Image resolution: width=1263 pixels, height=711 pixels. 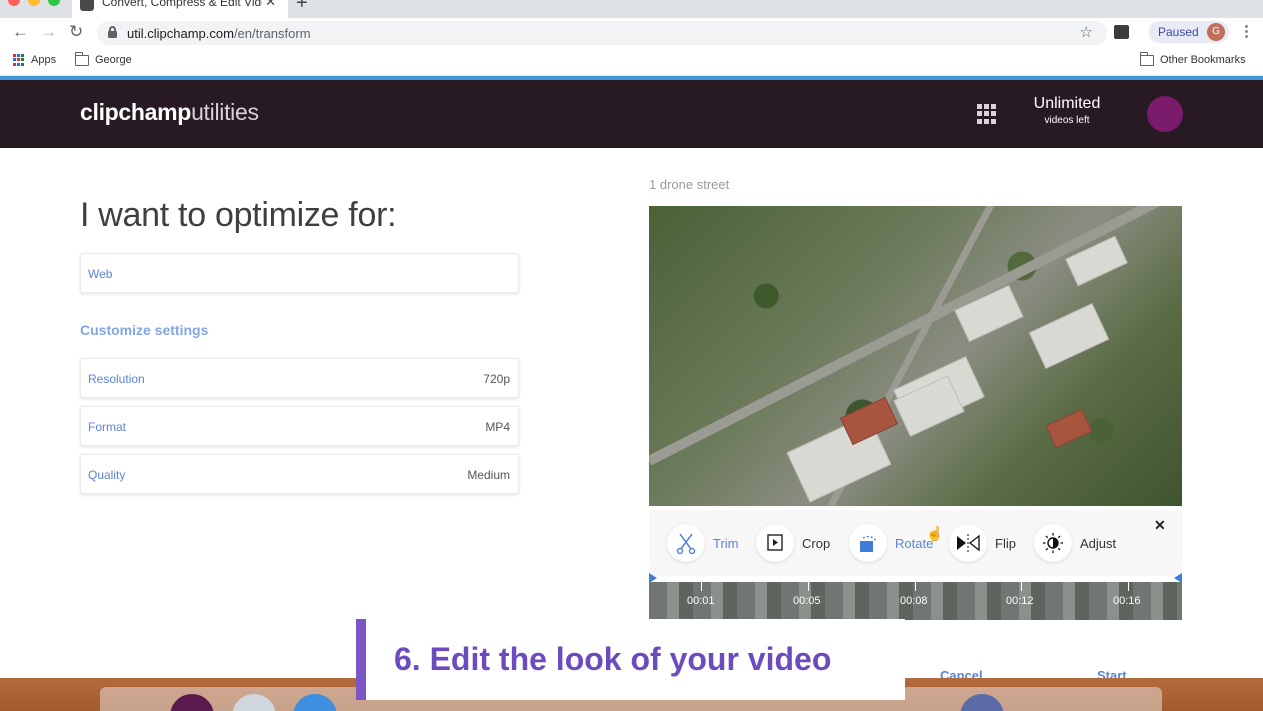 What do you see at coordinates (1178, 32) in the screenshot?
I see `paused-label: Paused` at bounding box center [1178, 32].